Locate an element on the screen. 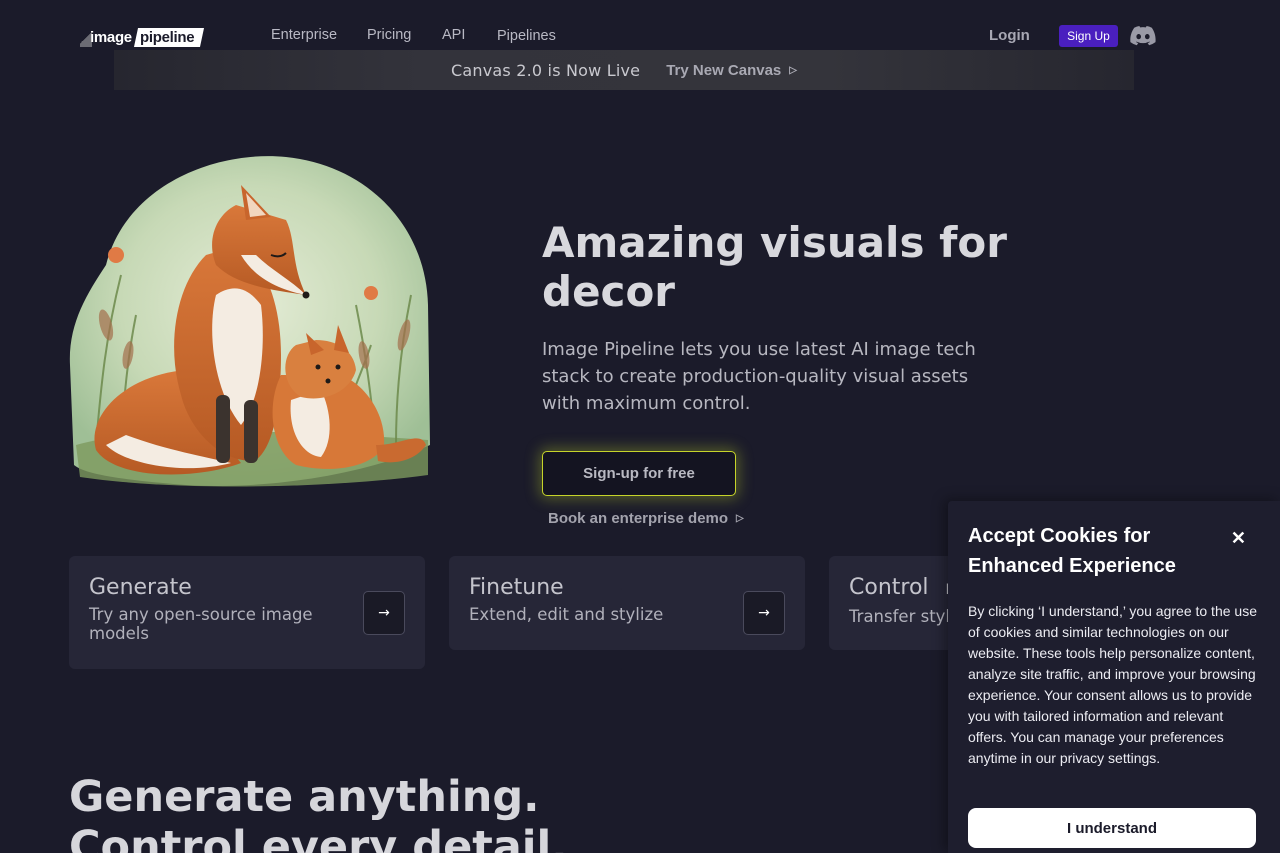 The height and width of the screenshot is (853, 1280). nav-link-enterprise: Enterprise is located at coordinates (304, 35).